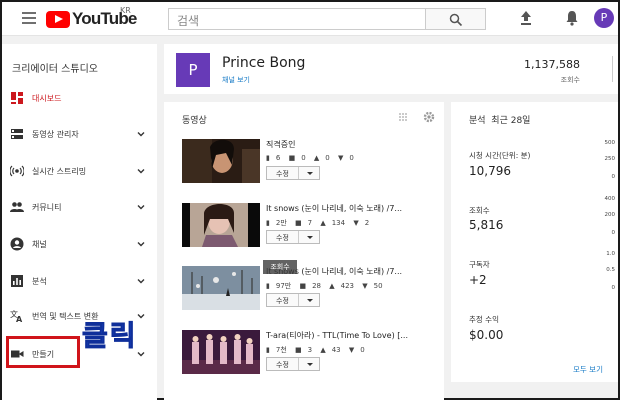  Describe the element at coordinates (17, 207) in the screenshot. I see `community-icon` at that location.